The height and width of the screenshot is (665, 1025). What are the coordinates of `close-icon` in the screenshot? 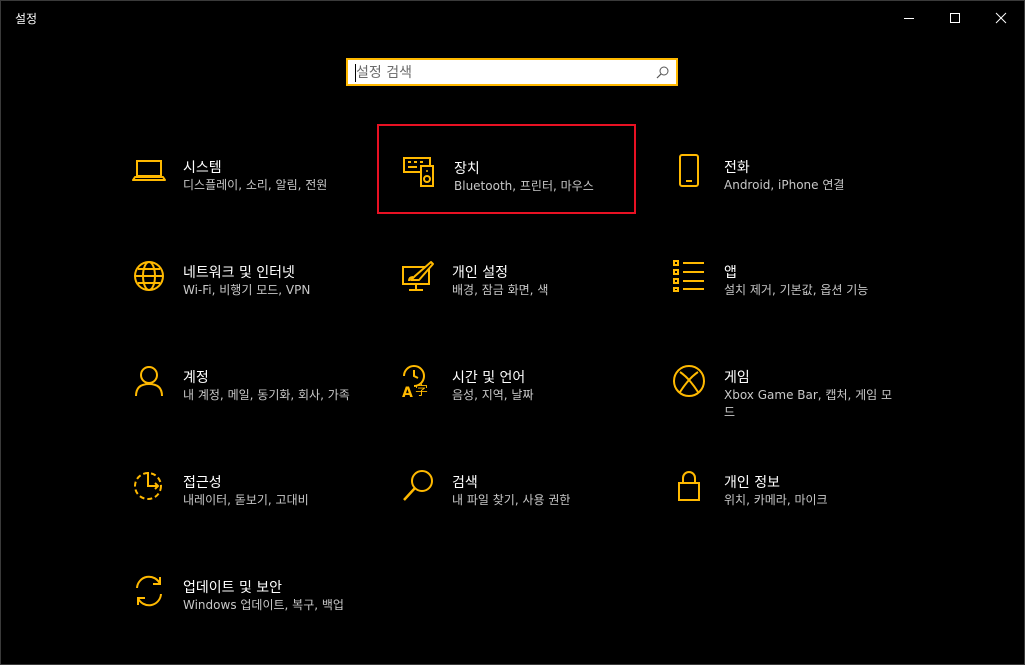 It's located at (1001, 17).